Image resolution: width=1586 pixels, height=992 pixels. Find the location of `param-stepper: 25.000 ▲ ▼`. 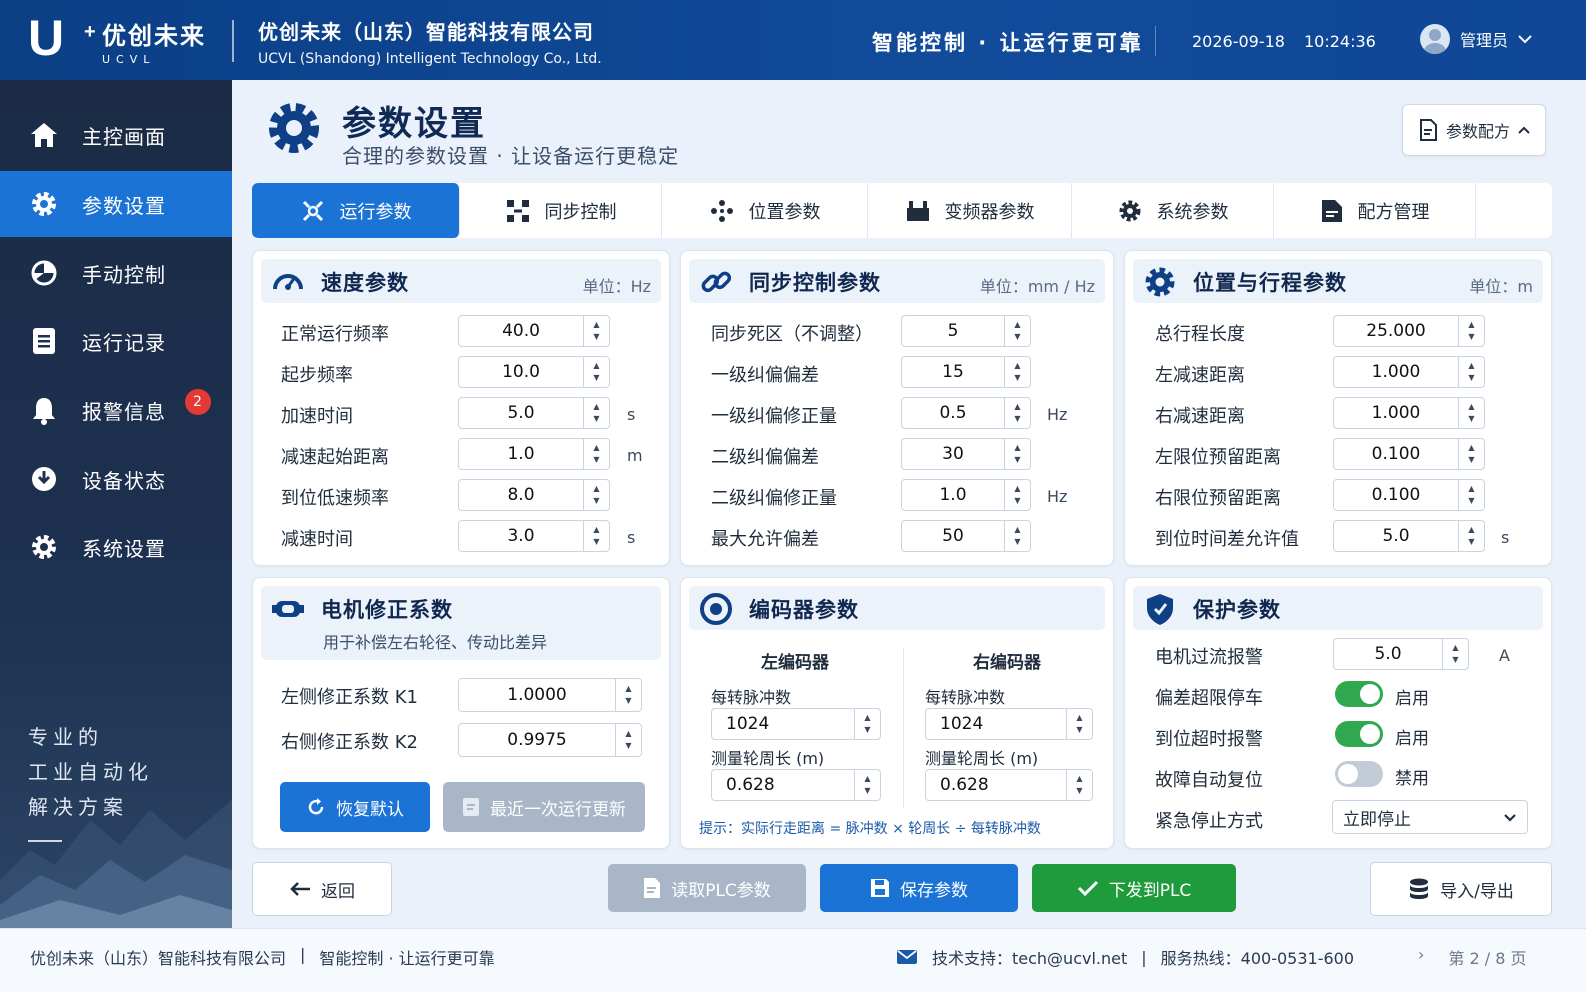

param-stepper: 25.000 ▲ ▼ is located at coordinates (1409, 331).